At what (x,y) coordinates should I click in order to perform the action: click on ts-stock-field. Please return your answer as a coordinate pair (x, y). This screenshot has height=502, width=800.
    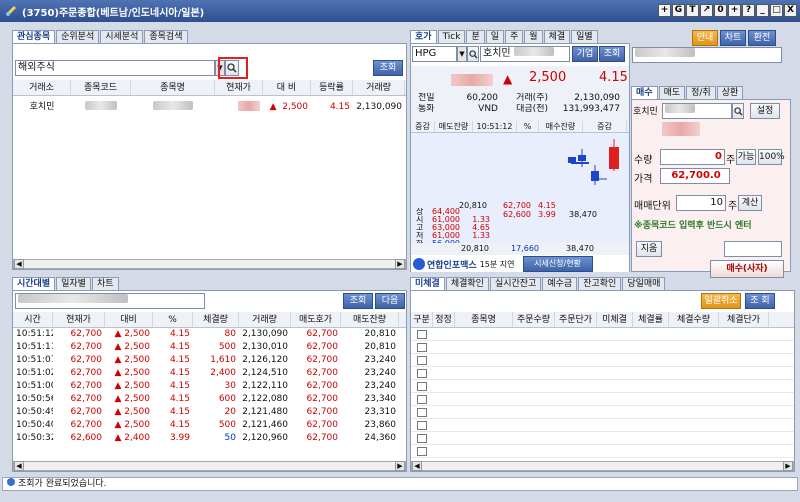
    Looking at the image, I should click on (110, 301).